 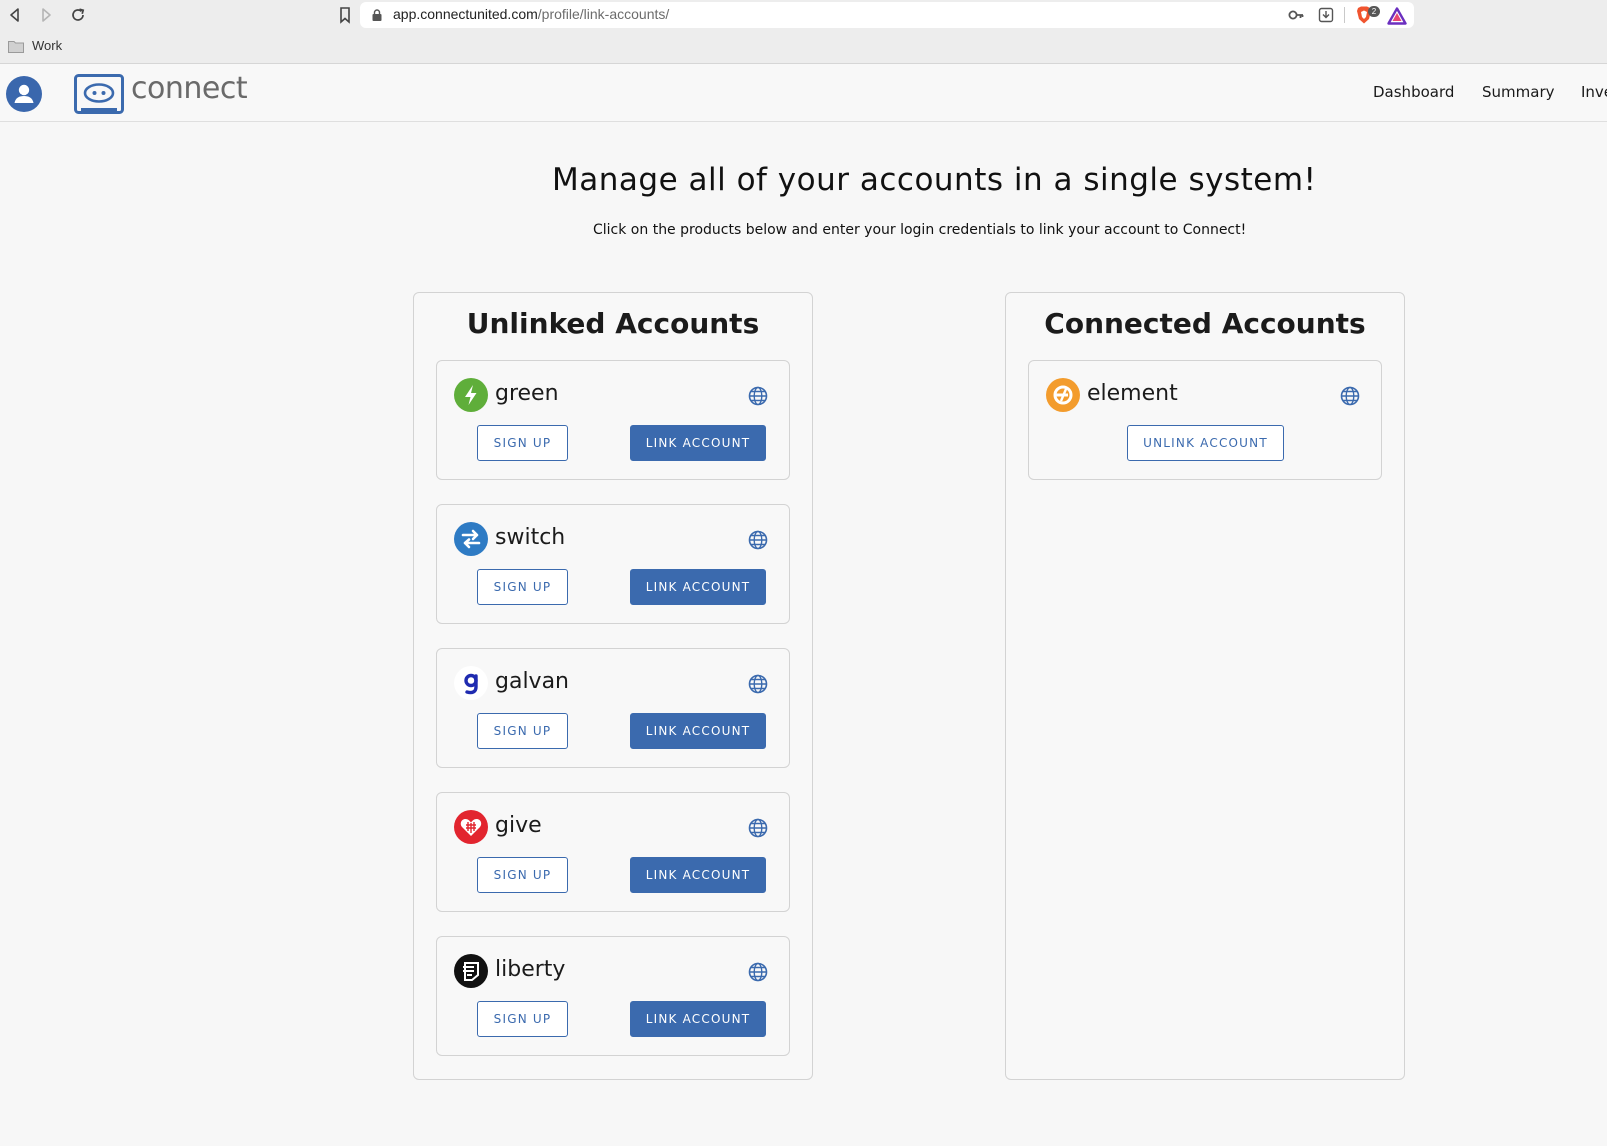 What do you see at coordinates (471, 683) in the screenshot?
I see `galvan-logo-icon` at bounding box center [471, 683].